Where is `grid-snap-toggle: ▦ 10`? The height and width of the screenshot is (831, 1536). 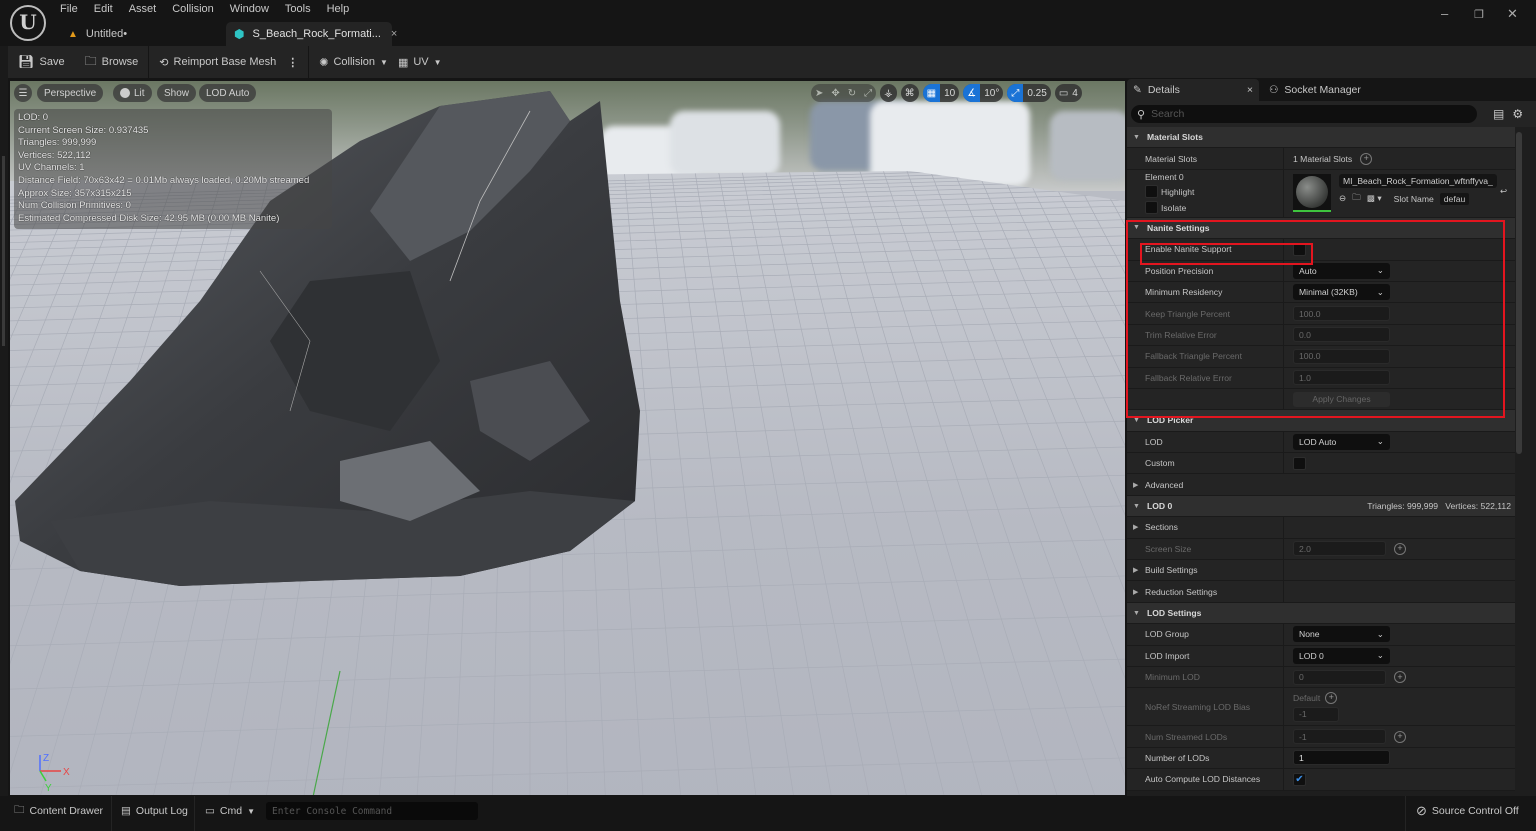
grid-snap-toggle: ▦ 10 is located at coordinates (941, 93).